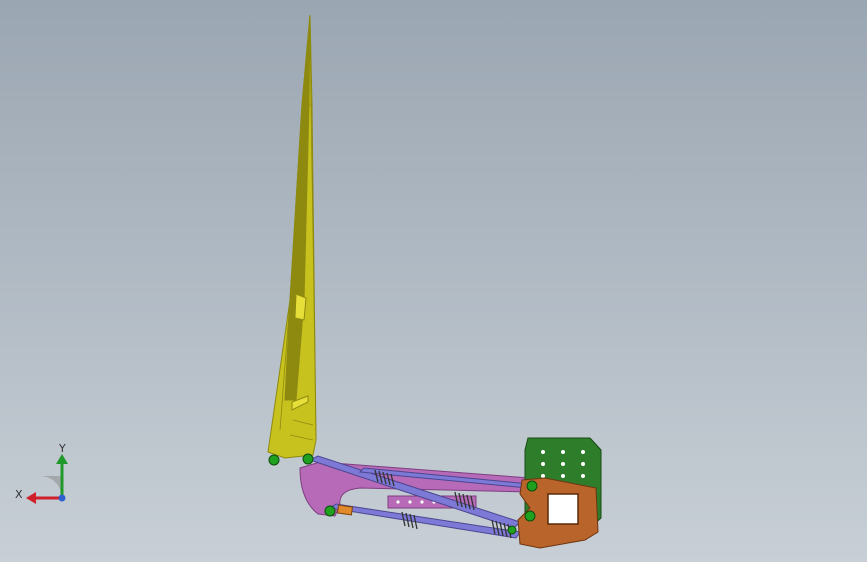  I want to click on triad-origin, so click(62, 498).